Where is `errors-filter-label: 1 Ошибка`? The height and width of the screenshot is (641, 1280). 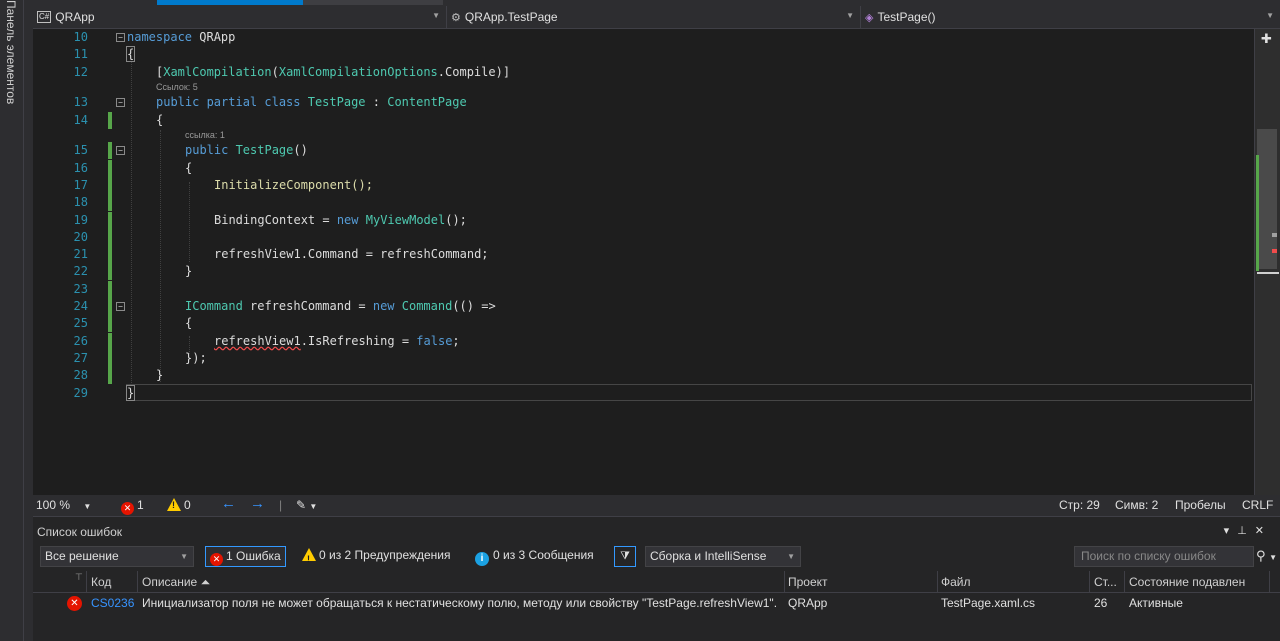
errors-filter-label: 1 Ошибка is located at coordinates (253, 556).